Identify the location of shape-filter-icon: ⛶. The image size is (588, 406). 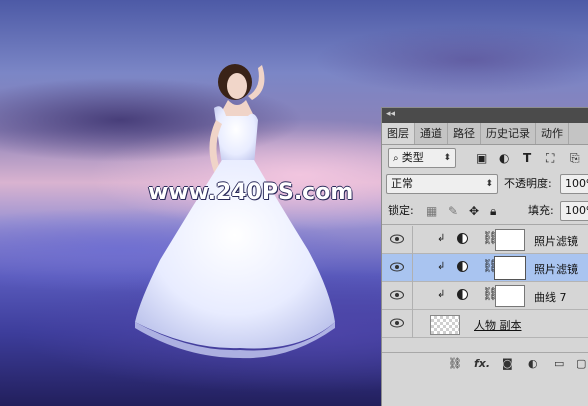
(550, 158).